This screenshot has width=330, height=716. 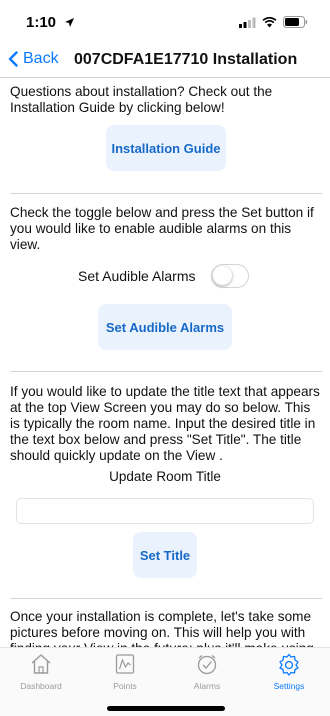 What do you see at coordinates (13, 59) in the screenshot?
I see `chevron-left-icon` at bounding box center [13, 59].